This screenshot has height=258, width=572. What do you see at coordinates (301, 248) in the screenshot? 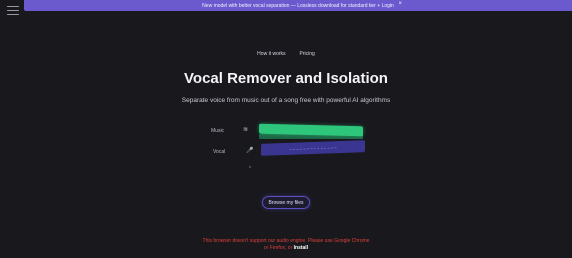
I see `install-link: Install` at bounding box center [301, 248].